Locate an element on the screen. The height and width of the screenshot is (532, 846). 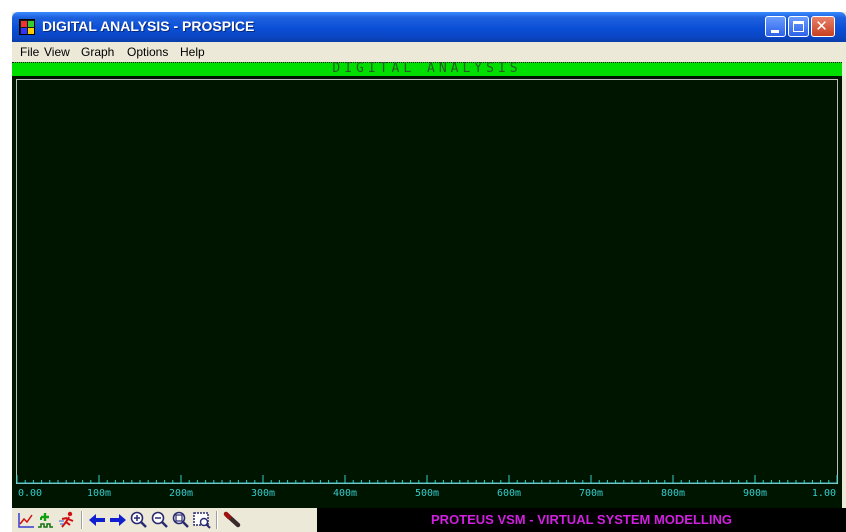
title-bar: DIGITAL ANALYSIS - PROSPICE ✕ is located at coordinates (429, 27).